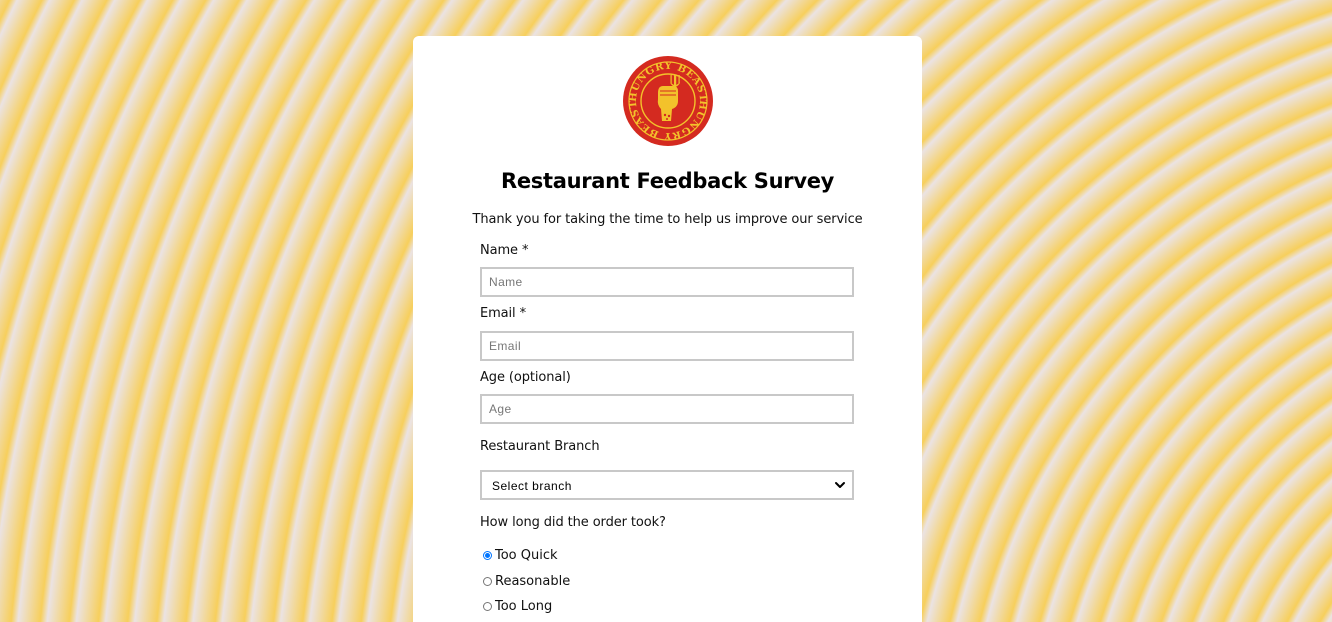  I want to click on age-label: Age (optional), so click(525, 377).